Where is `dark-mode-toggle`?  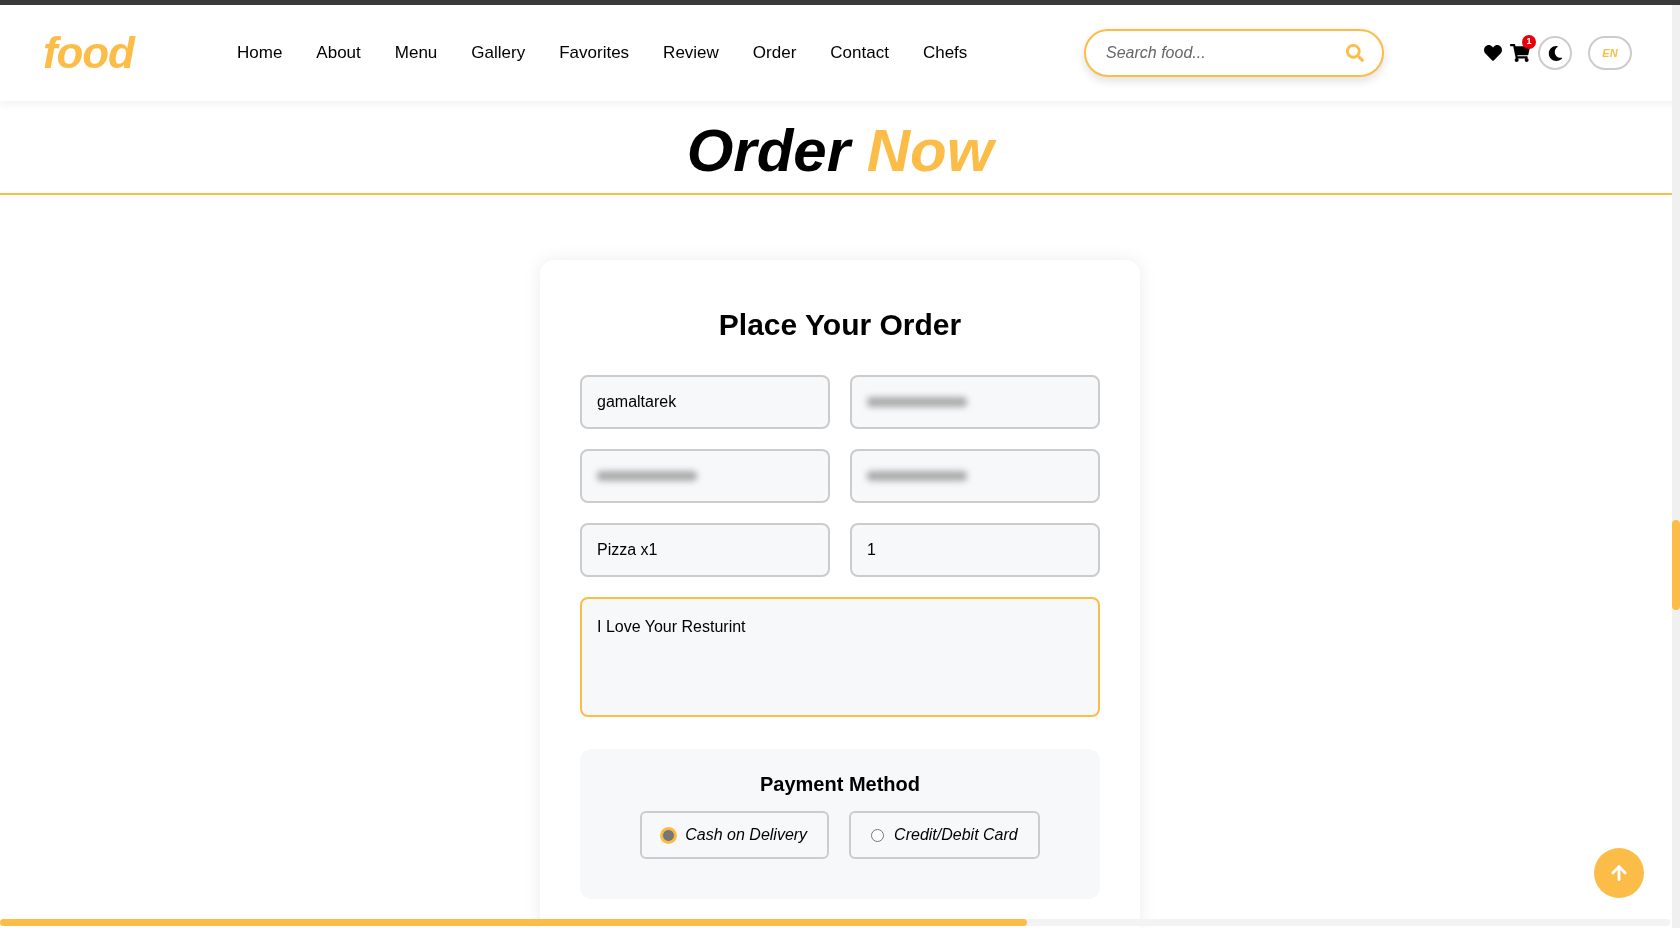
dark-mode-toggle is located at coordinates (1555, 53).